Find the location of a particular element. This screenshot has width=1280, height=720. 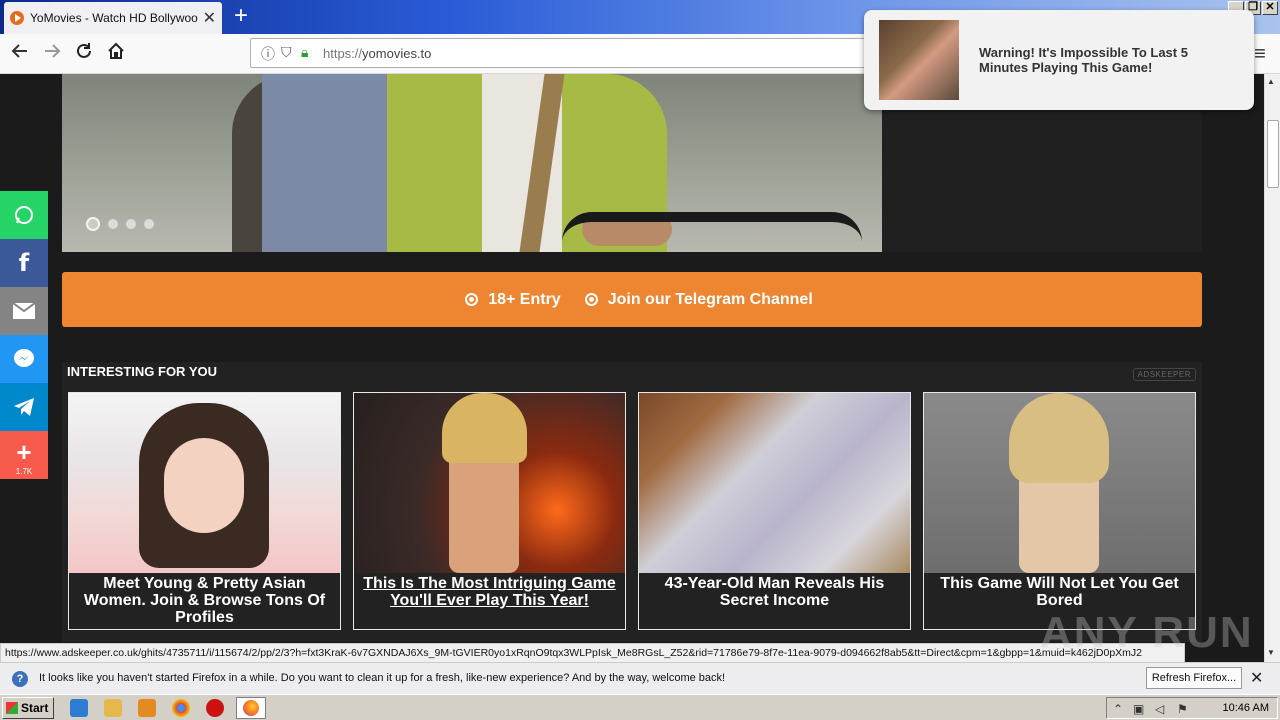

more-share-button: + 1.7K is located at coordinates (24, 455).